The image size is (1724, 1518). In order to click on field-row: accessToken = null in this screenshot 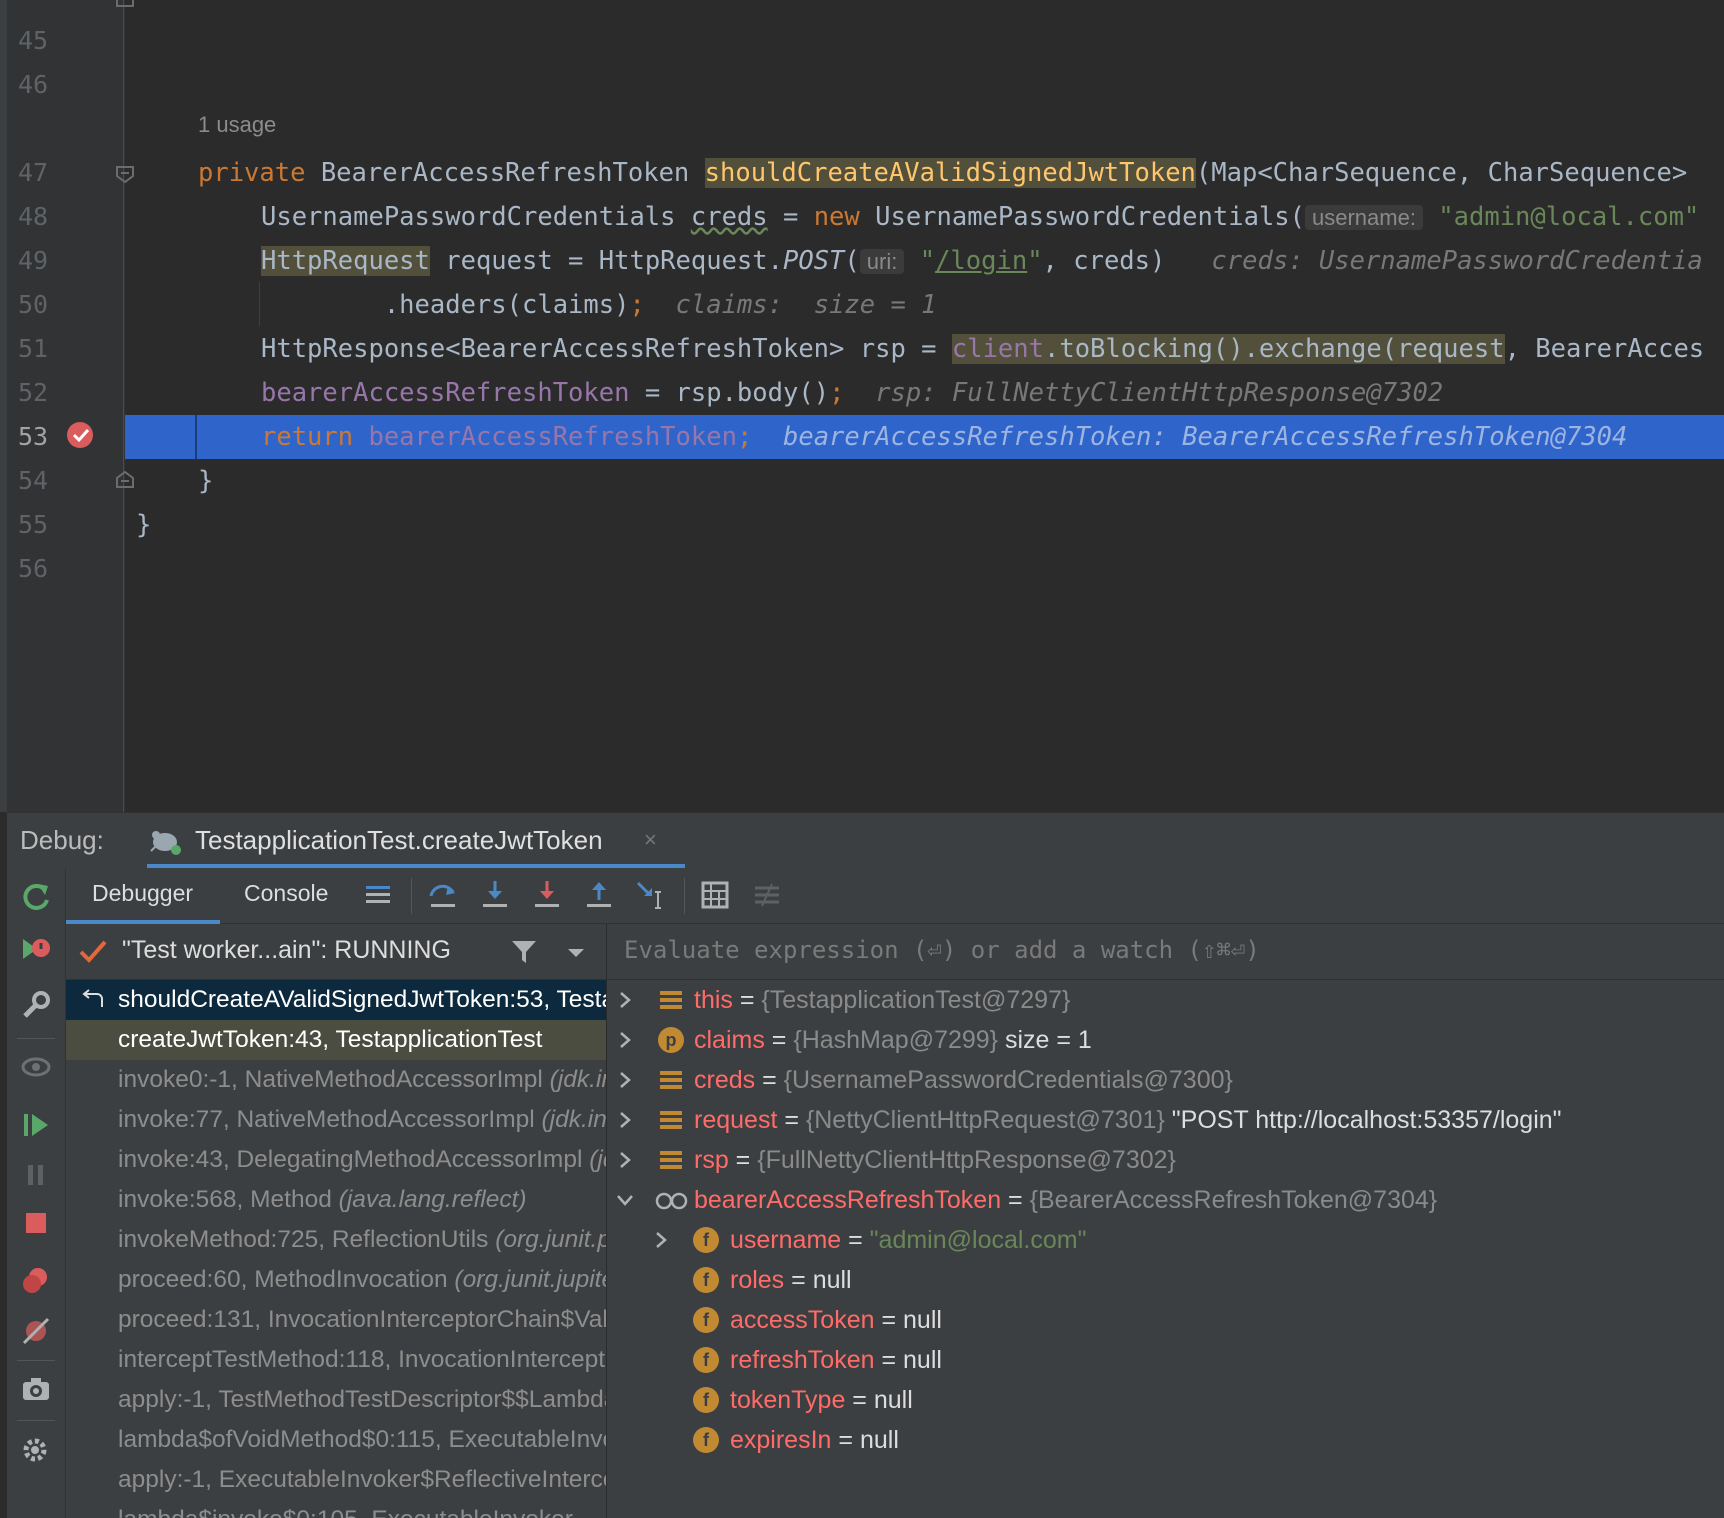, I will do `click(836, 1320)`.